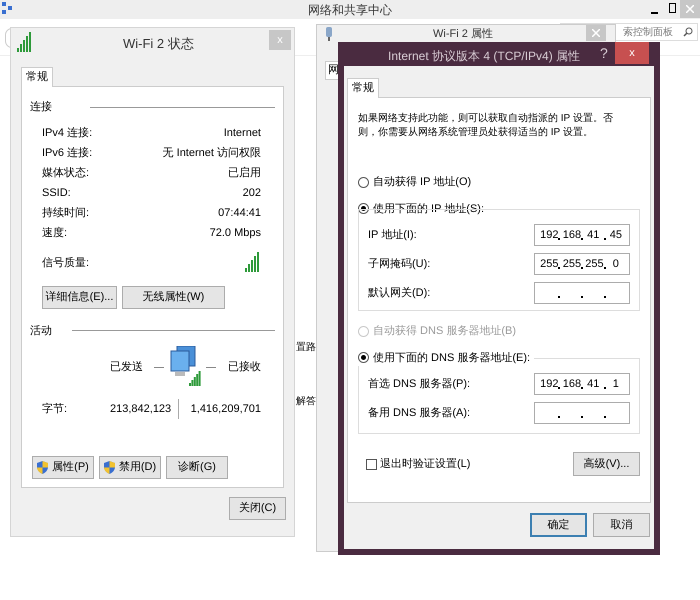 The width and height of the screenshot is (700, 600). What do you see at coordinates (558, 525) in the screenshot?
I see `ok-button: 确定` at bounding box center [558, 525].